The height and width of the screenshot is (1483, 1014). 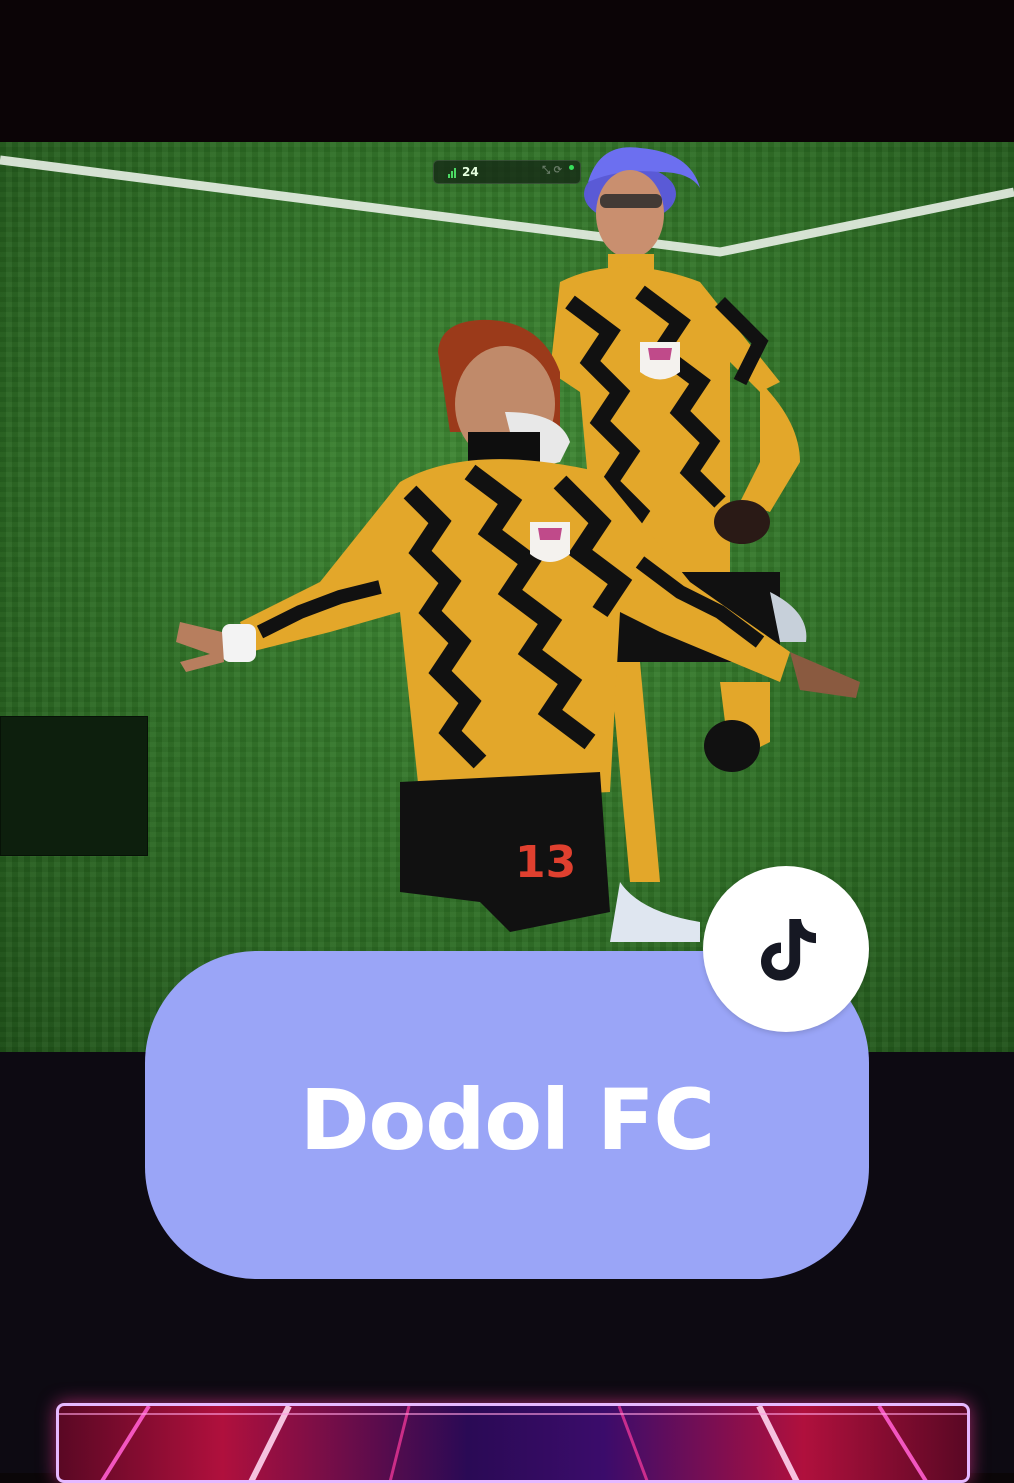 I want to click on pill-title: Dodol FC, so click(x=507, y=1120).